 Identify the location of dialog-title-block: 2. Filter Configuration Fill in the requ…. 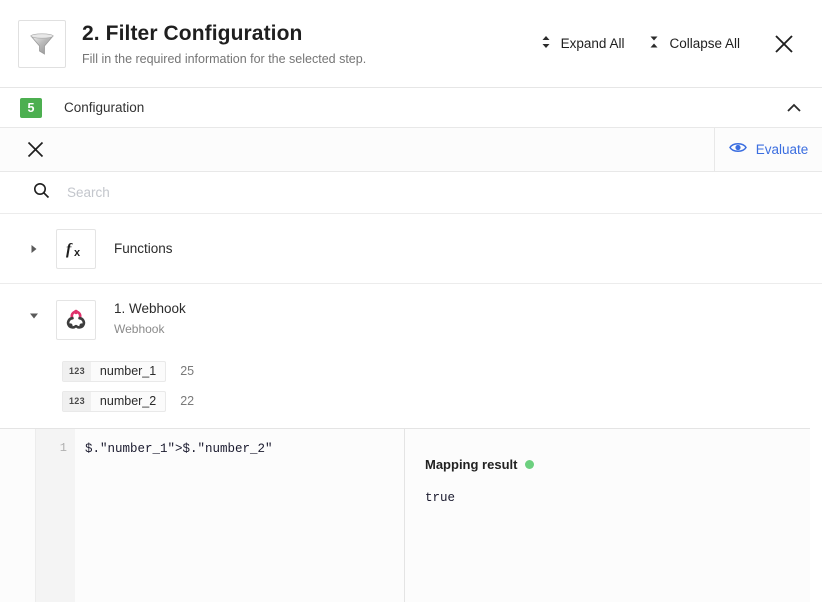
(305, 44).